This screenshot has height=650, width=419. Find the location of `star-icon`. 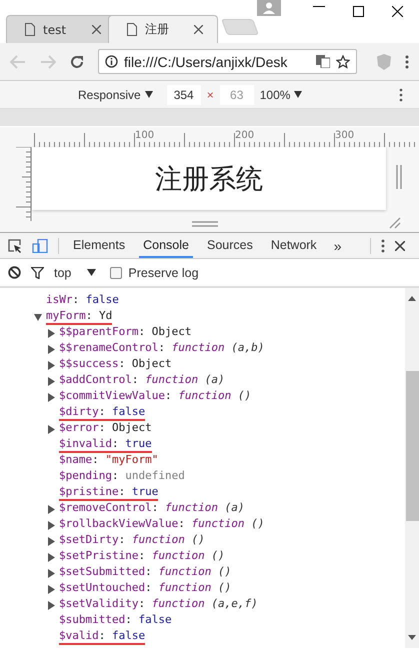

star-icon is located at coordinates (343, 61).